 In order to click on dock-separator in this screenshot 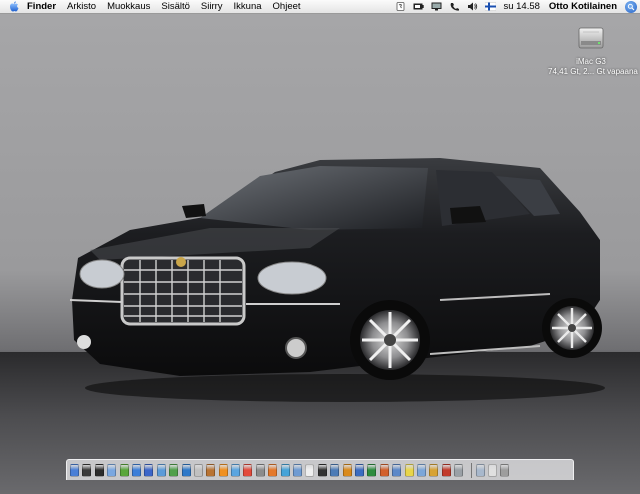, I will do `click(471, 470)`.